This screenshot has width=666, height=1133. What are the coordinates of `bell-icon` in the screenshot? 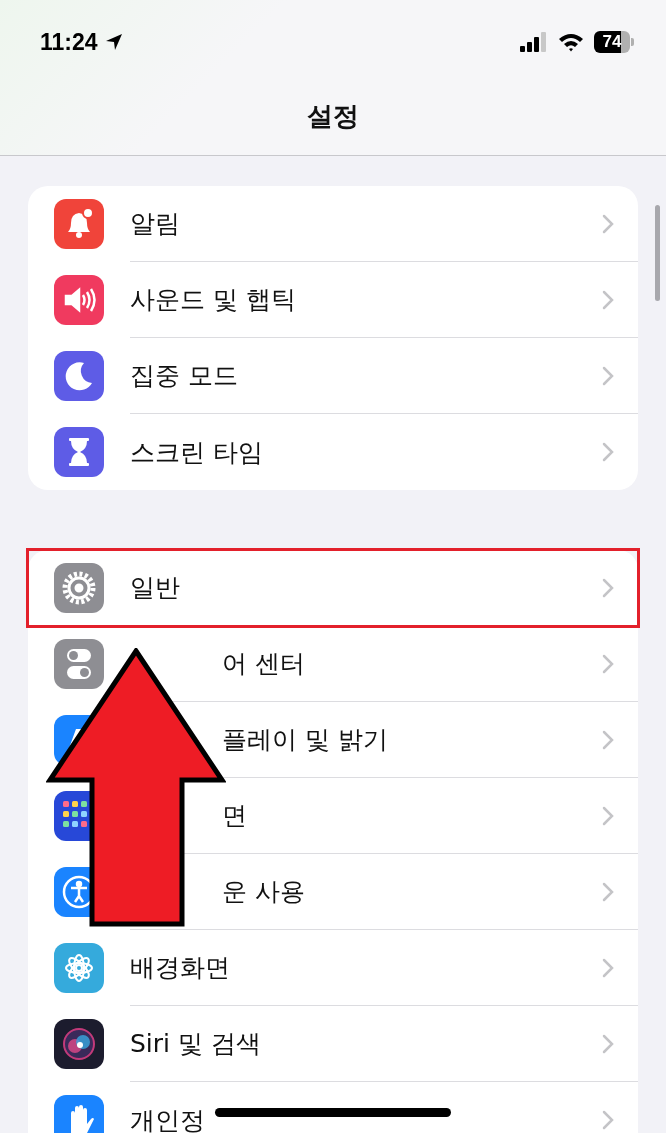 It's located at (79, 224).